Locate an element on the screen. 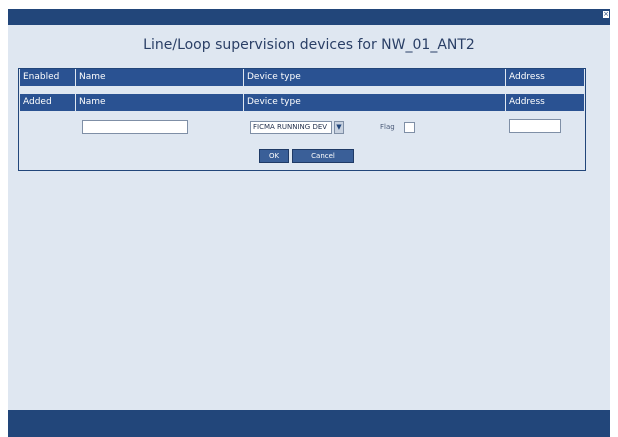  name-input is located at coordinates (135, 127).